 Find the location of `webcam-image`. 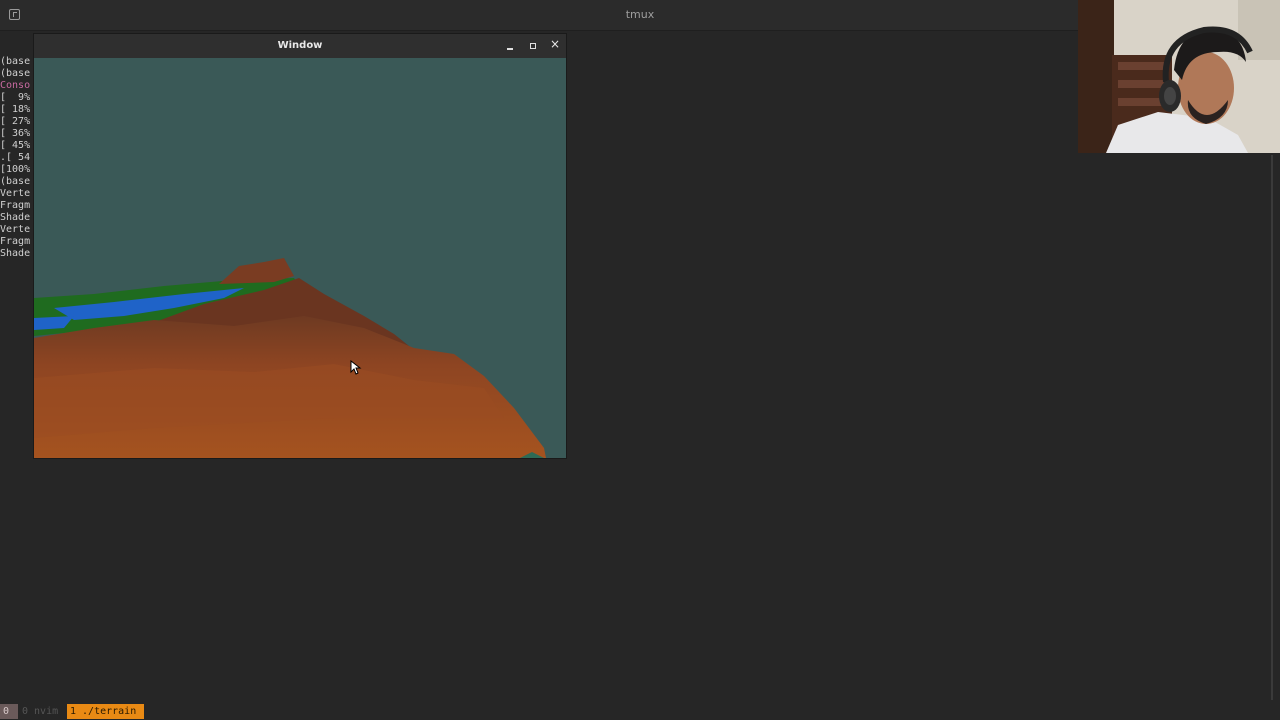

webcam-image is located at coordinates (1179, 76).